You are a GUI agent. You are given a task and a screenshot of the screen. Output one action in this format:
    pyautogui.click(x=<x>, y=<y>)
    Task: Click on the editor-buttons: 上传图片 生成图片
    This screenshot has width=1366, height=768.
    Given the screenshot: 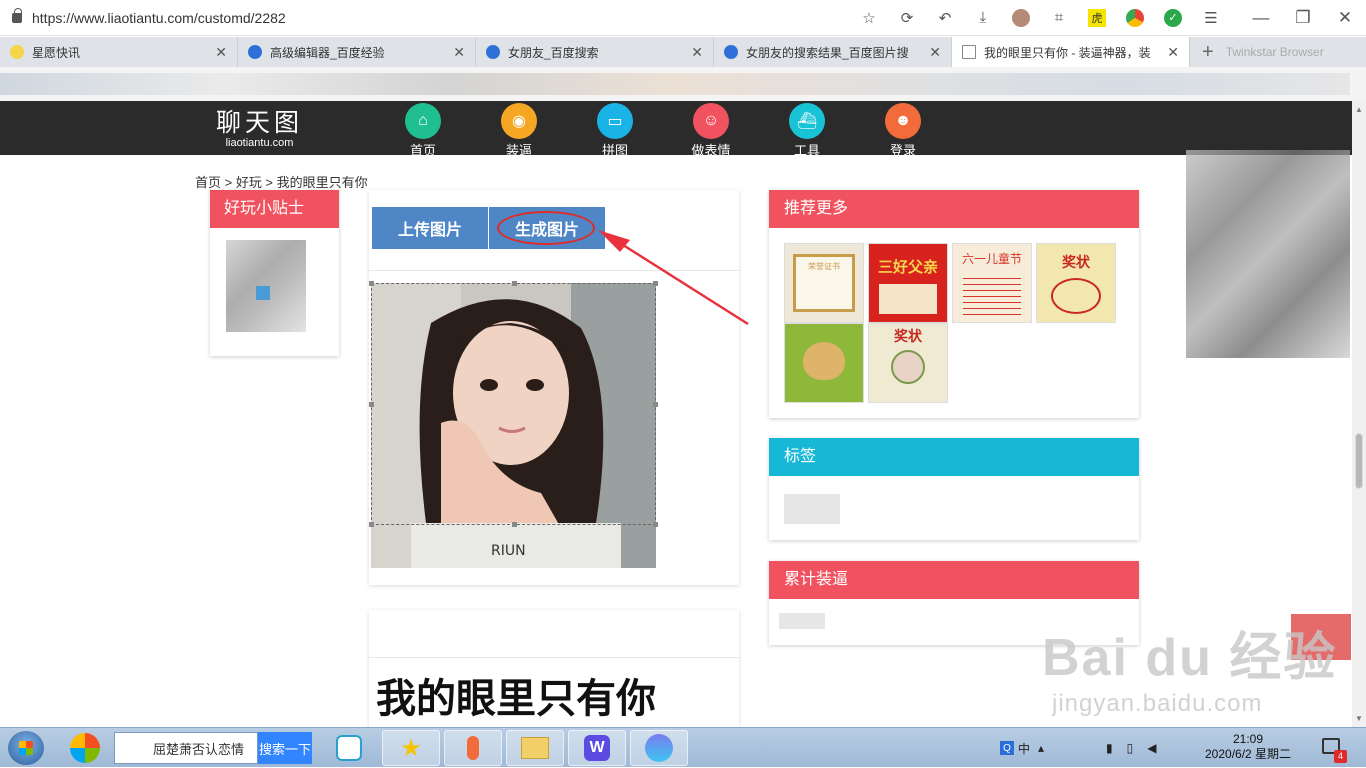 What is the action you would take?
    pyautogui.click(x=489, y=228)
    